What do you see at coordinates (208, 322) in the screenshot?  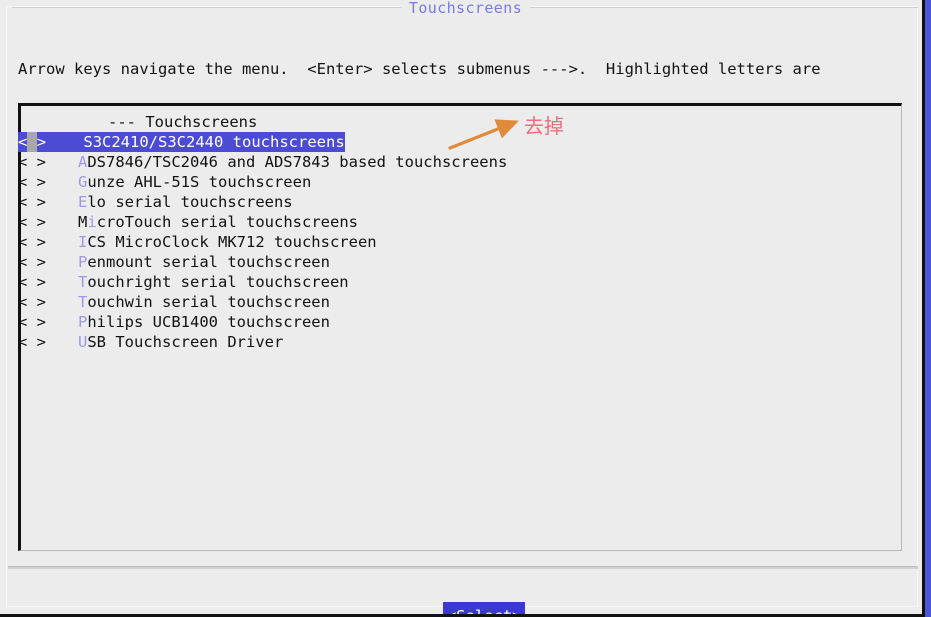 I see `menu-item-label: hilips UCB1400 touchscreen` at bounding box center [208, 322].